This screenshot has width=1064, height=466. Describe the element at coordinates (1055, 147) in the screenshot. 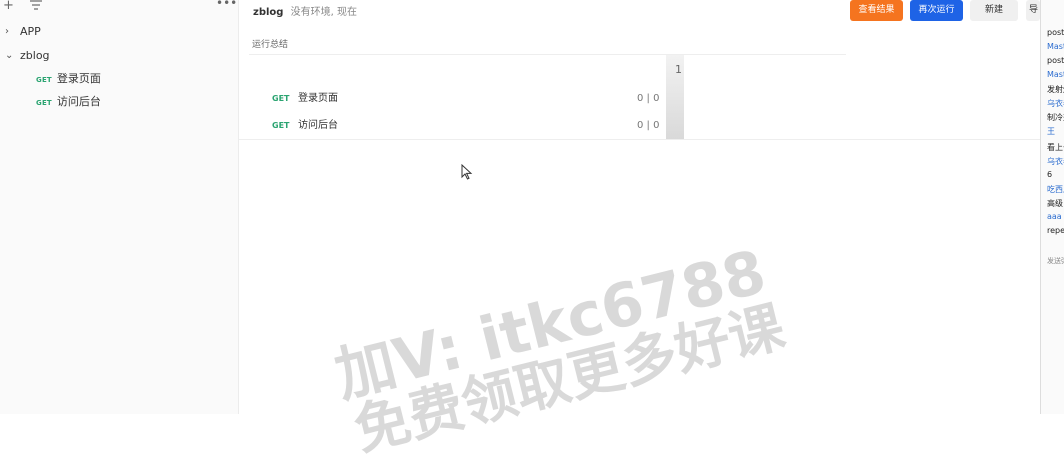

I see `chat-message: 看上去` at that location.